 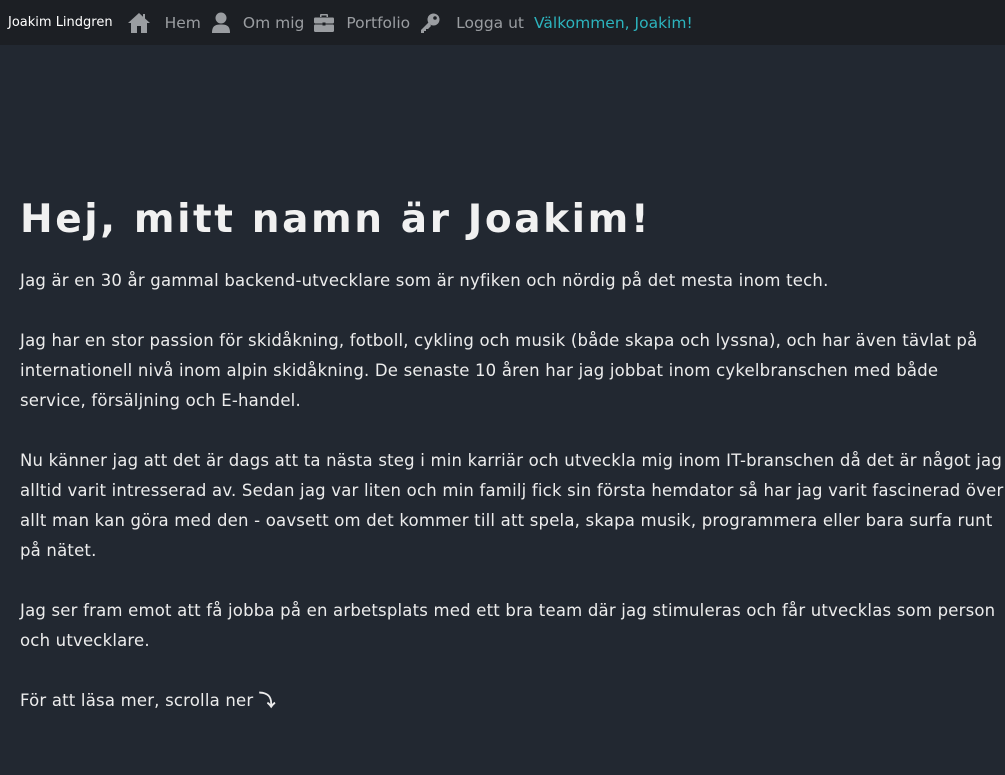 What do you see at coordinates (378, 22) in the screenshot?
I see `nav-link-label: Portfolio` at bounding box center [378, 22].